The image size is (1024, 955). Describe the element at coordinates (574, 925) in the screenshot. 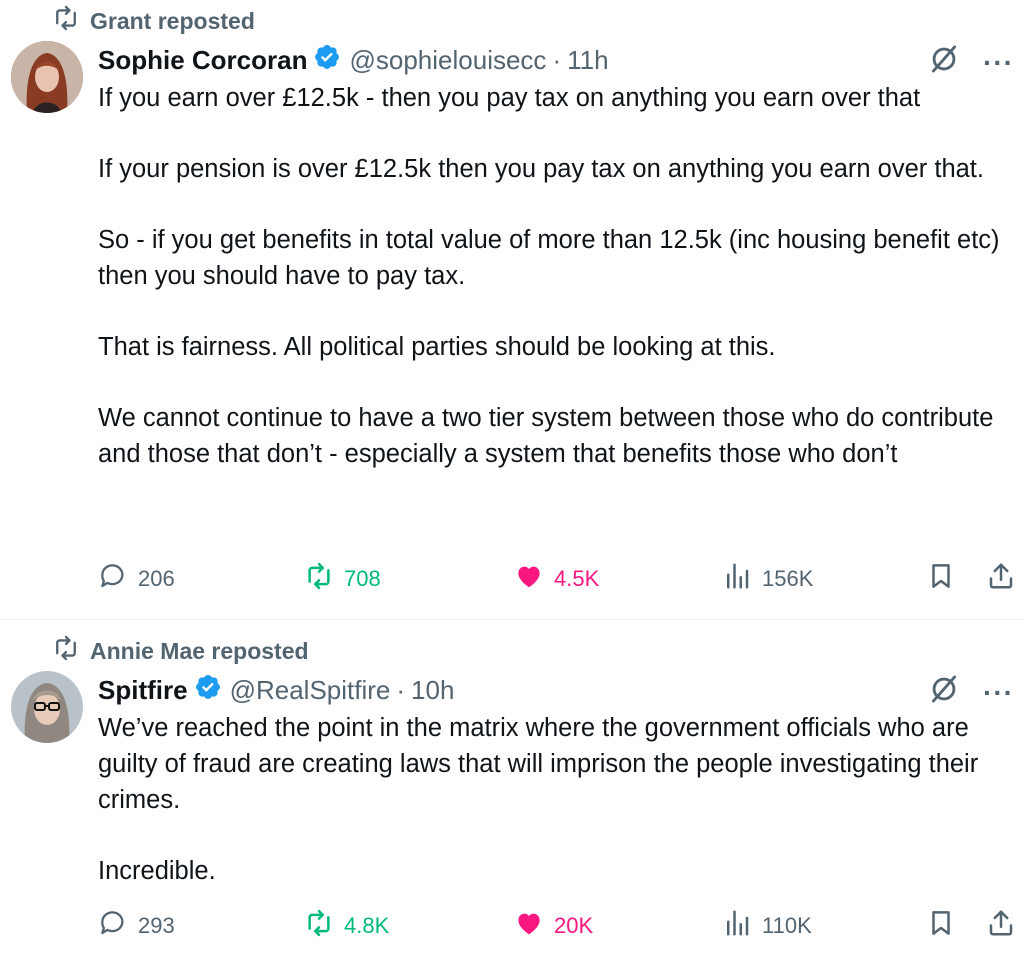

I see `like-count: 20K` at that location.